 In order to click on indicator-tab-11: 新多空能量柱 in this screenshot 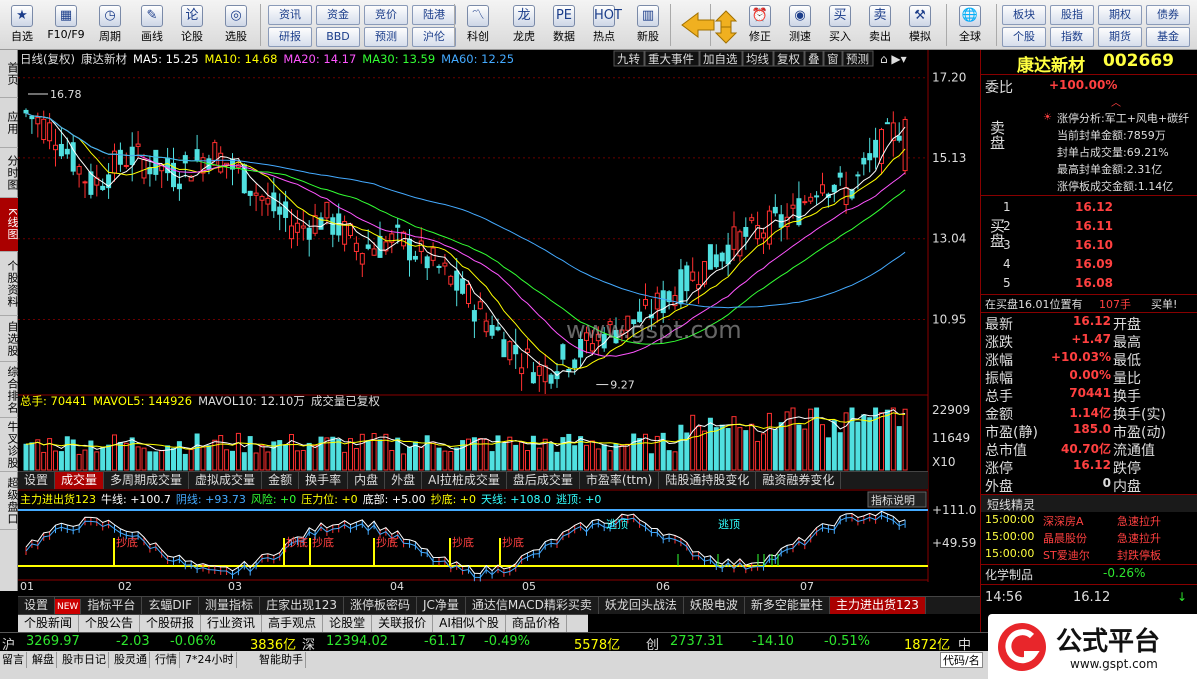, I will do `click(787, 605)`.